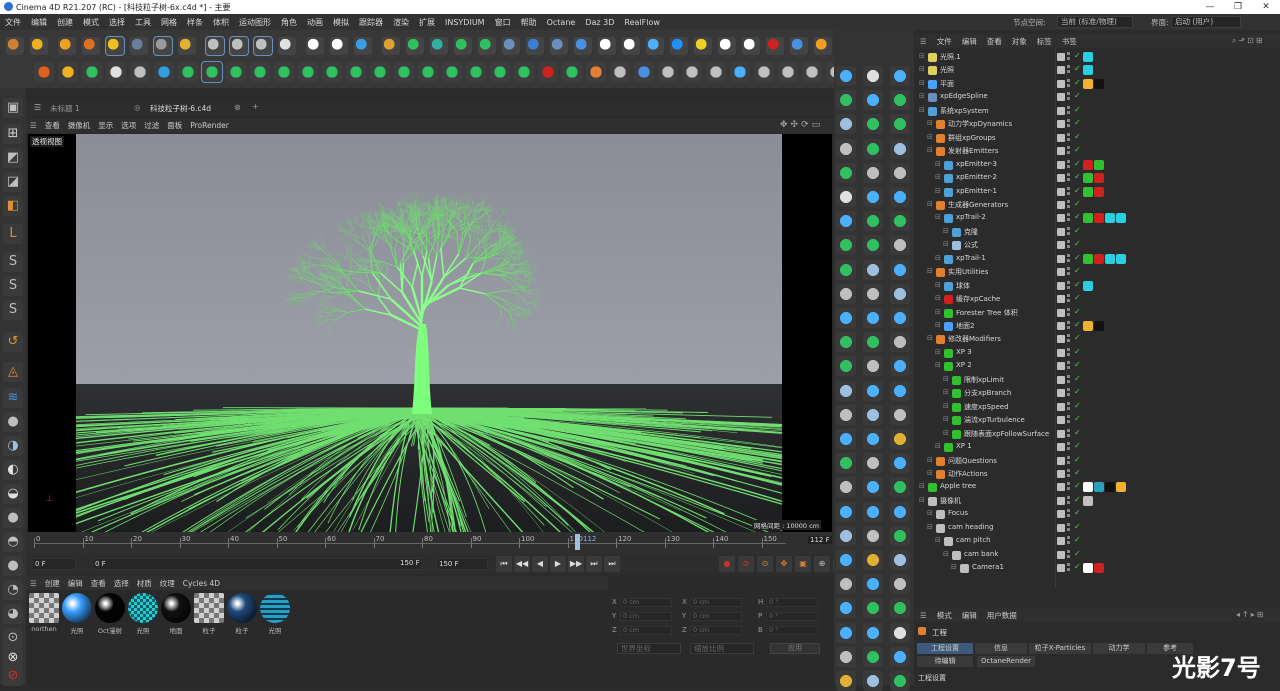 This screenshot has width=1280, height=691. Describe the element at coordinates (37, 107) in the screenshot. I see `tabs-menu-icon: ☰` at that location.